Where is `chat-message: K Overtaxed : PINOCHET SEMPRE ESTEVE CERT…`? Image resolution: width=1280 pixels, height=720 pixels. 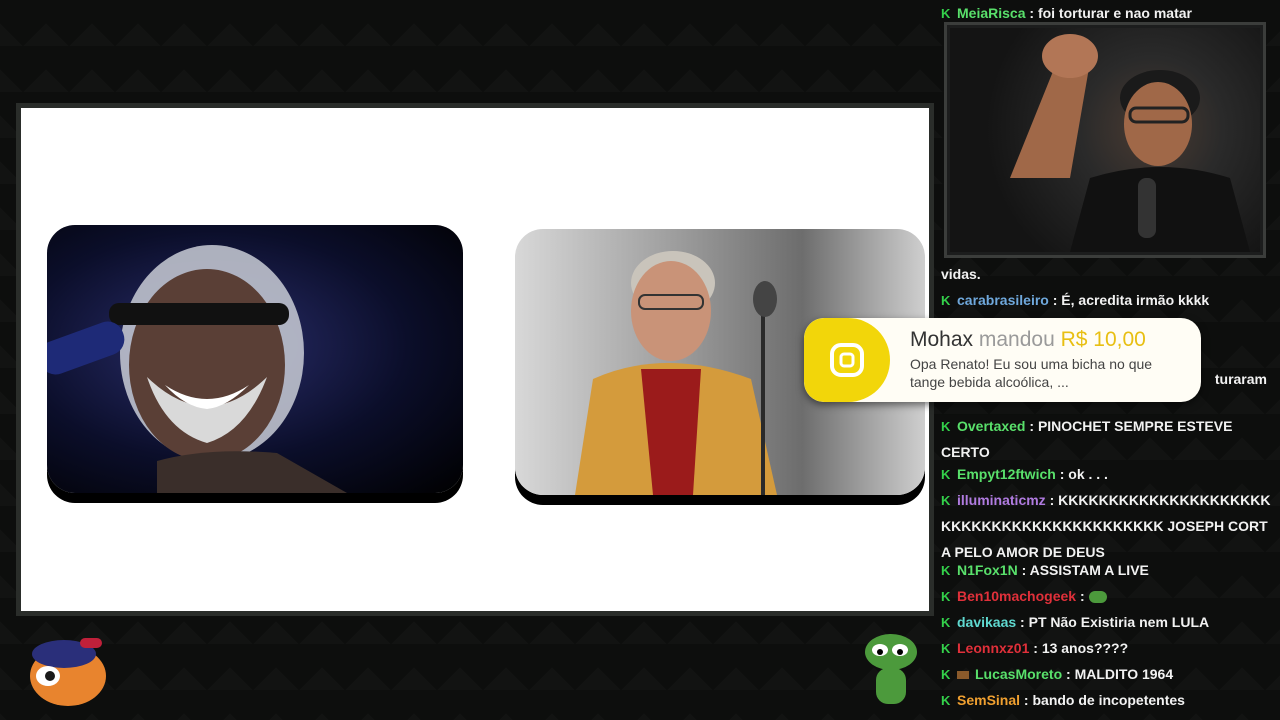
chat-message: K Overtaxed : PINOCHET SEMPRE ESTEVE CERT… is located at coordinates (1108, 439).